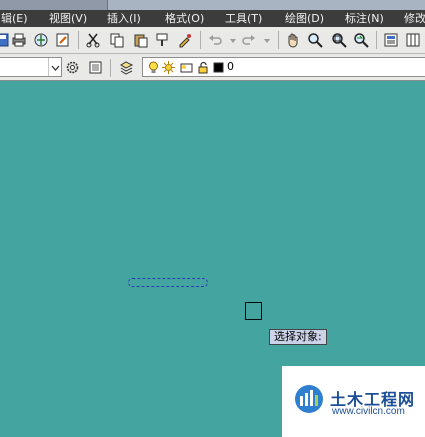 This screenshot has height=437, width=425. I want to click on plot-preview-icon, so click(62, 39).